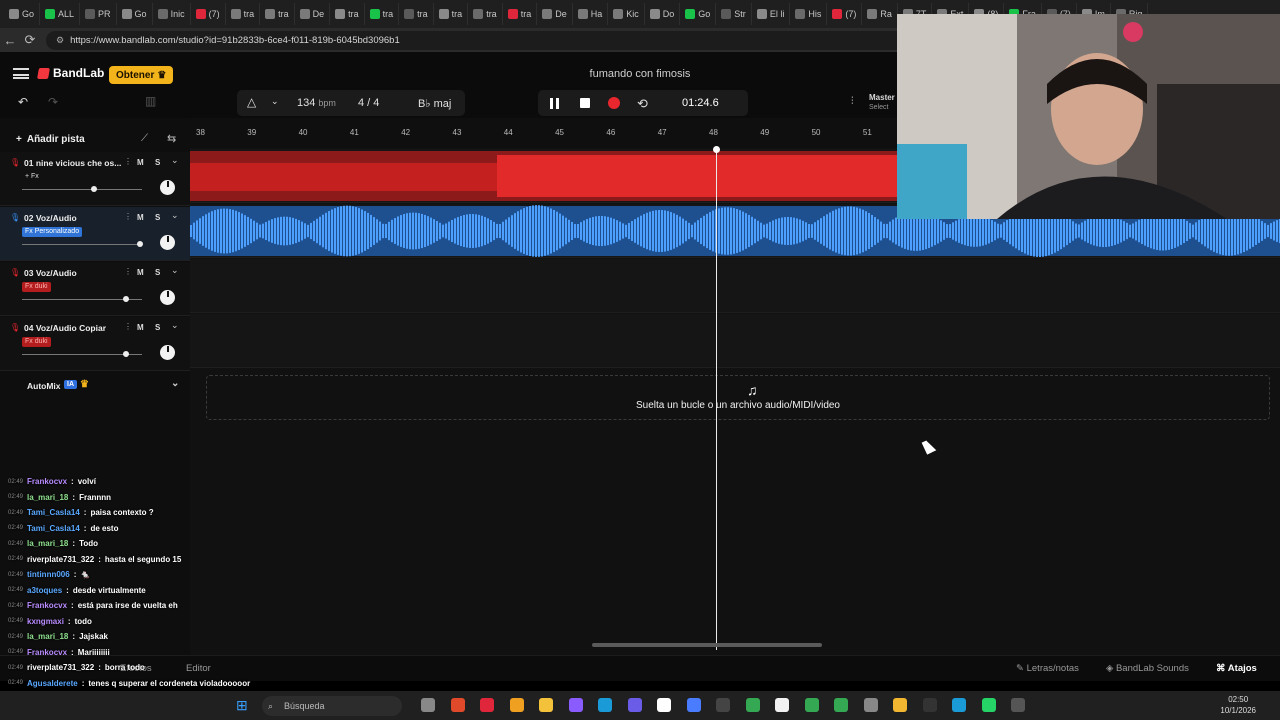 Image resolution: width=1280 pixels, height=720 pixels. Describe the element at coordinates (516, 705) in the screenshot. I see `store-icon` at that location.